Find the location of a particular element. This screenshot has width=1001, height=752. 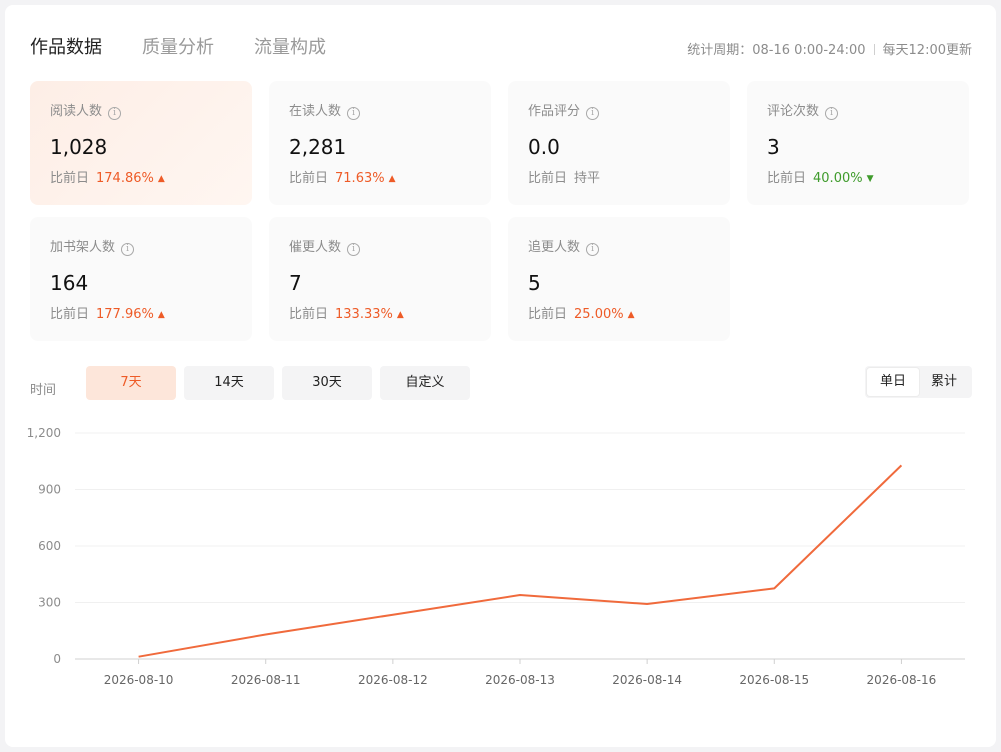

range-30-days-button: 30天 is located at coordinates (327, 383).